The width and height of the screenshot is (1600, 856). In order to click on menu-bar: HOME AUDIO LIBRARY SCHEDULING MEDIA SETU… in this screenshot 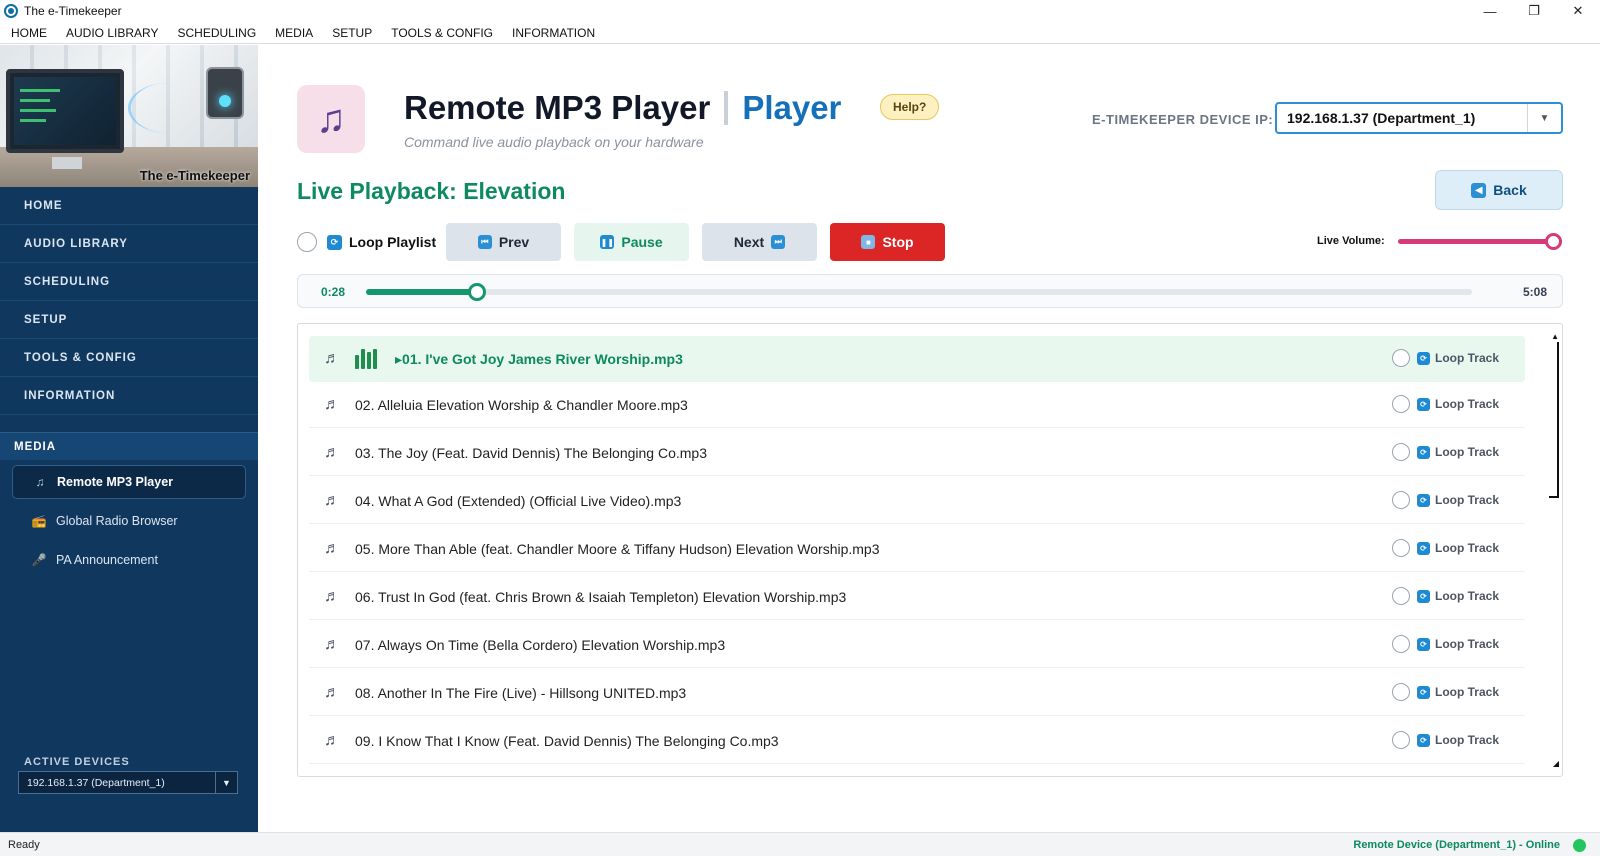, I will do `click(800, 33)`.